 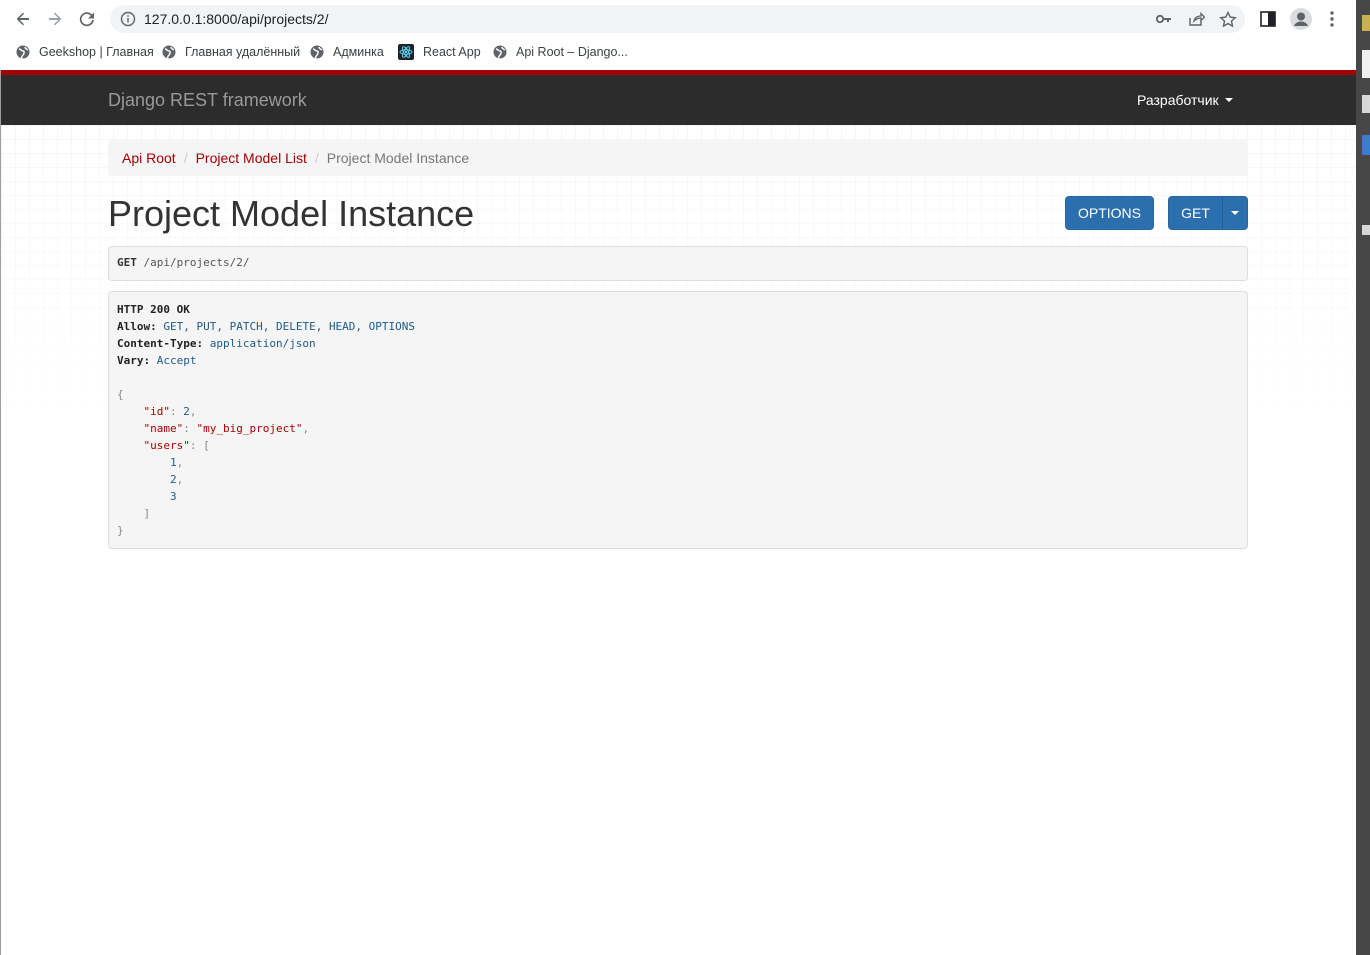 I want to click on json-key: "users", so click(x=166, y=445).